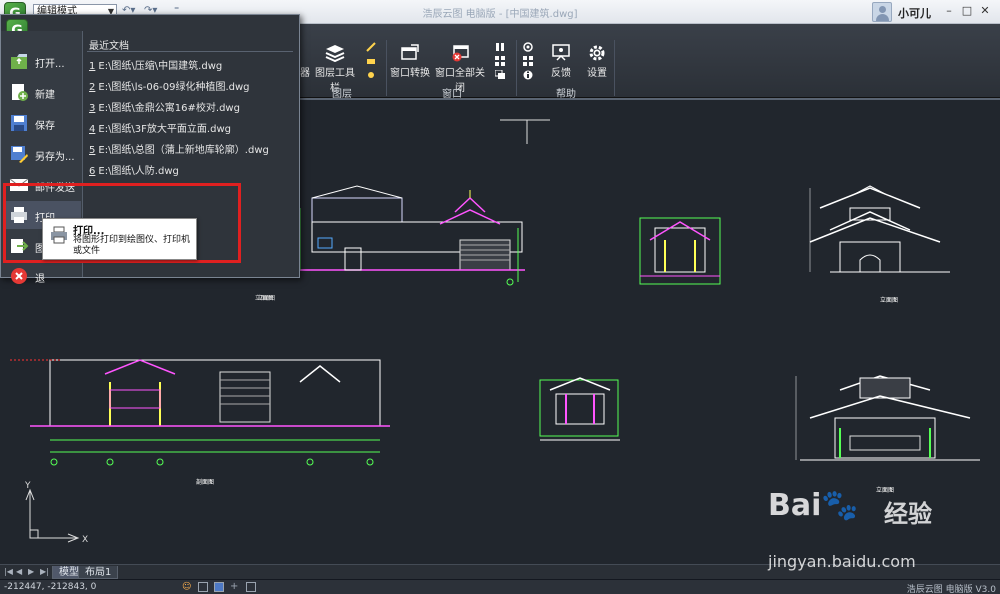  I want to click on recent-item-path: E:\图纸\3F放大平面立面.dwg, so click(164, 129).